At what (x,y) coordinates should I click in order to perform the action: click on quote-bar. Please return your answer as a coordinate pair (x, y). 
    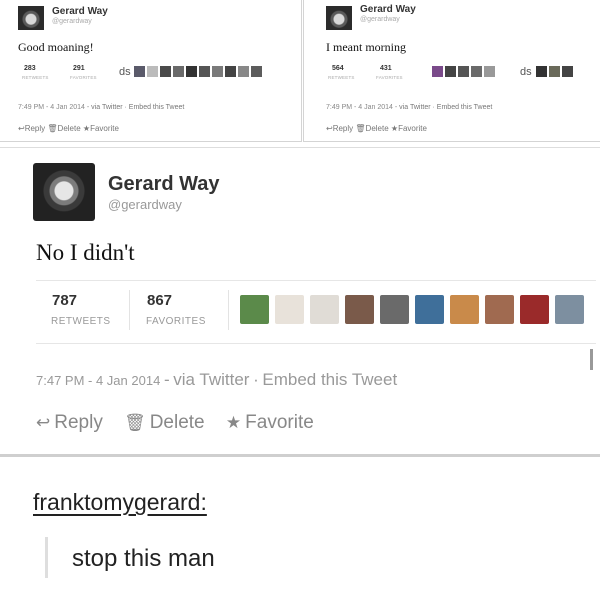
    Looking at the image, I should click on (46, 557).